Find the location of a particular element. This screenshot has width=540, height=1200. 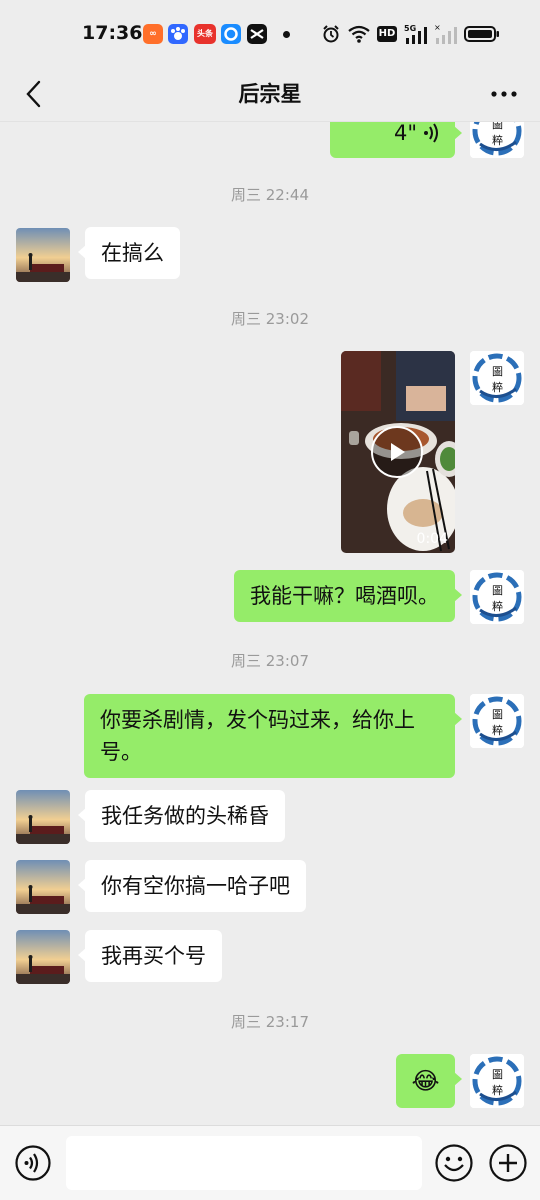

signal-5g-icon: 5G is located at coordinates (418, 34).